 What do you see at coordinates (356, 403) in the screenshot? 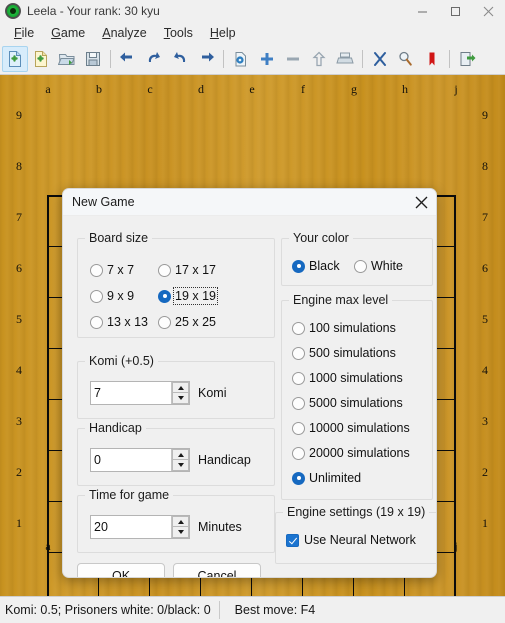
I see `radio-label: 5000 simulations` at bounding box center [356, 403].